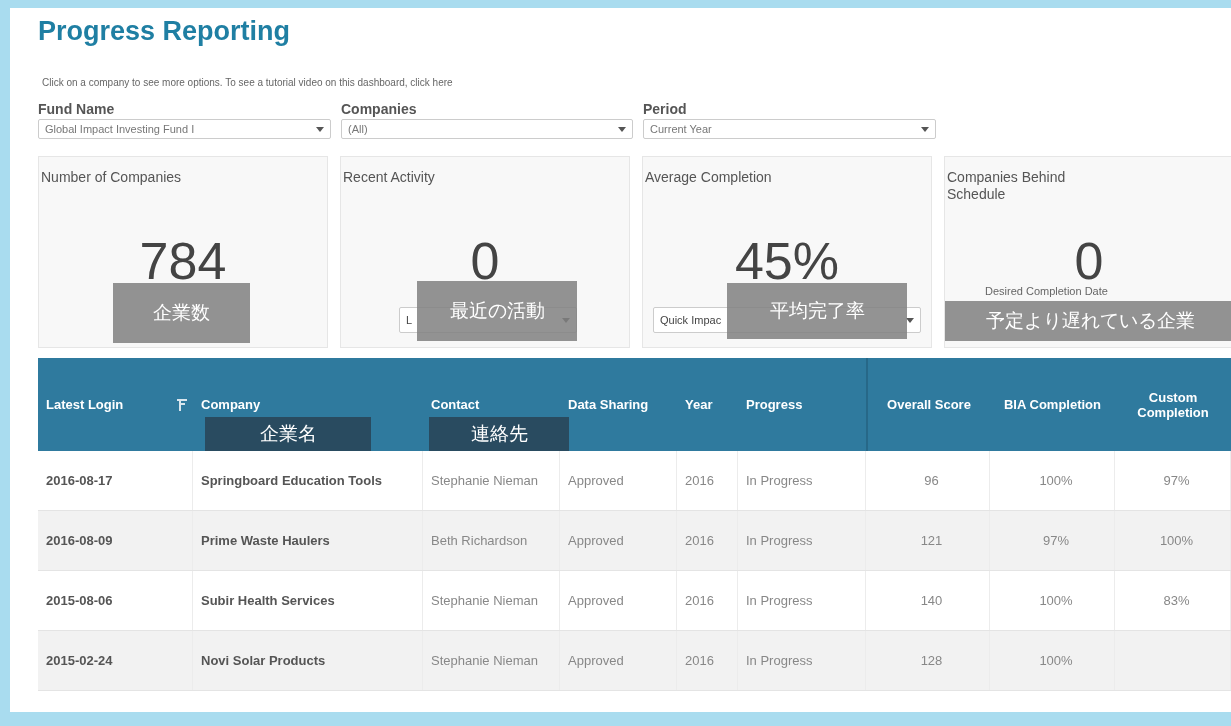 This screenshot has height=726, width=1231. I want to click on card-title: Recent Activity, so click(389, 178).